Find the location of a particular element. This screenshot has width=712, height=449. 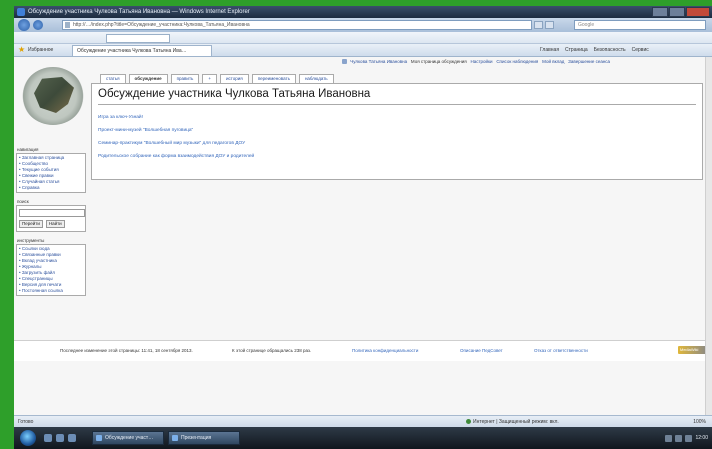

command-bar: Главная Страница Безопасность Сервис is located at coordinates (594, 50).